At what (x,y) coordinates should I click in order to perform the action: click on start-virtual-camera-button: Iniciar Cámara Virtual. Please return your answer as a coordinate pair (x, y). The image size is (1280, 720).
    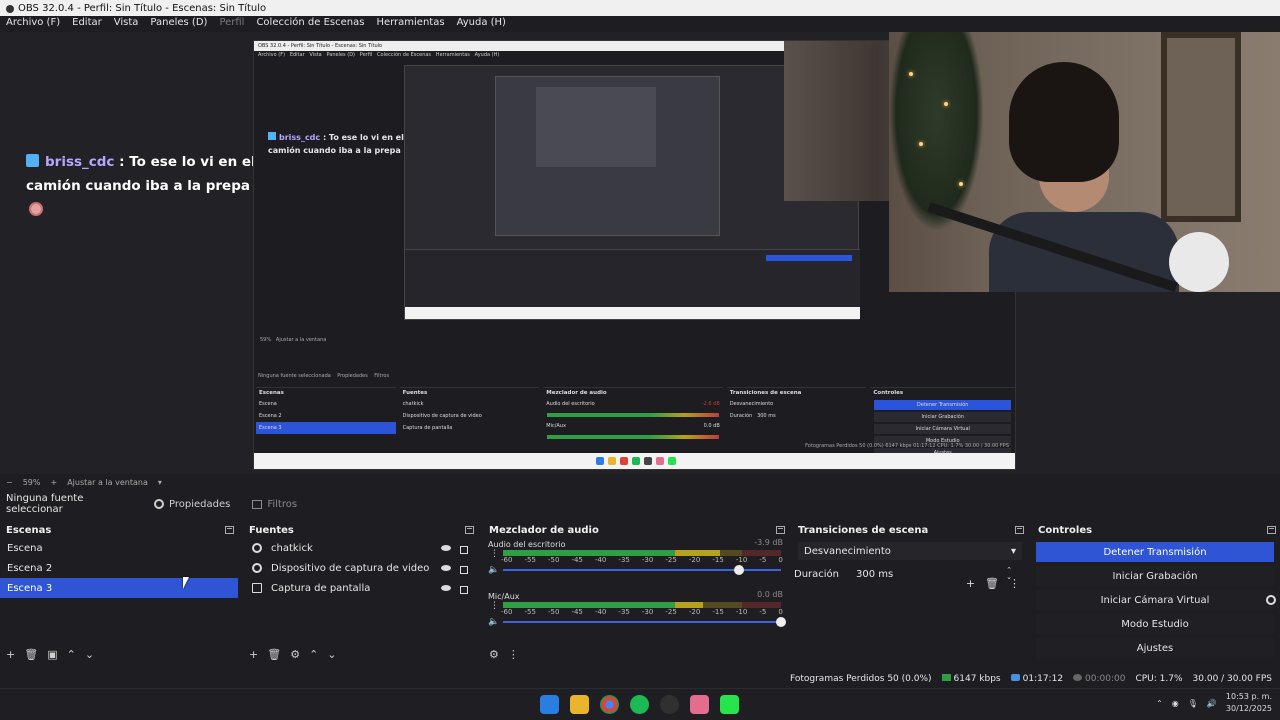
    Looking at the image, I should click on (1156, 600).